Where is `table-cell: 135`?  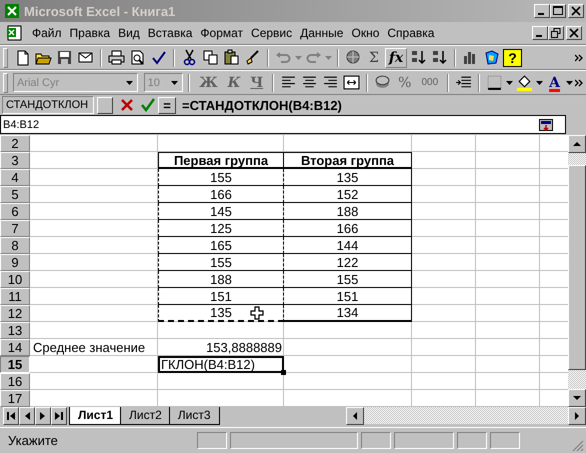
table-cell: 135 is located at coordinates (348, 177).